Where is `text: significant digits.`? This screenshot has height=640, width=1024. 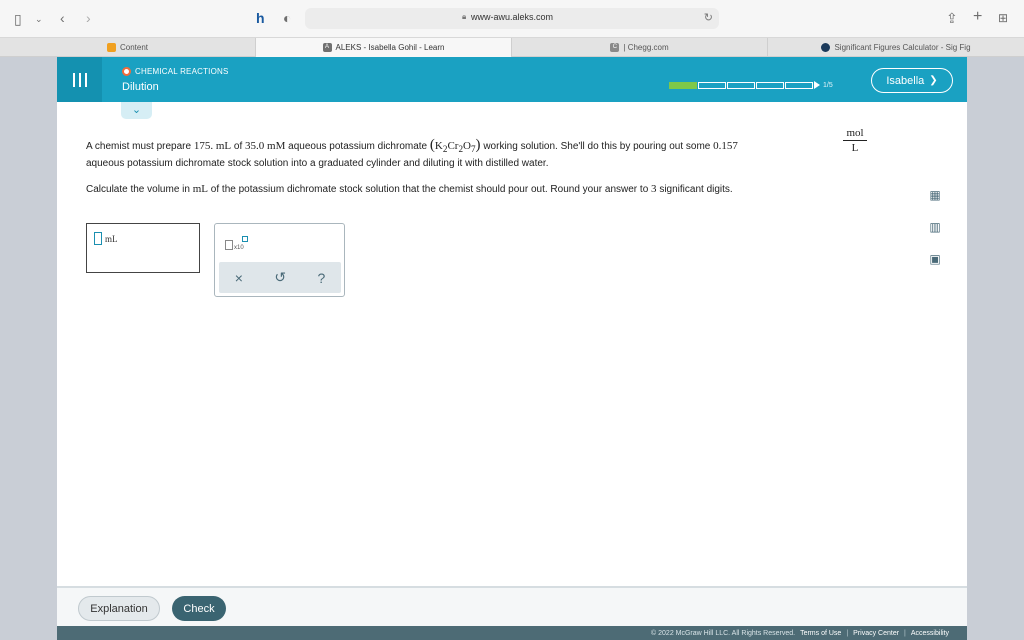
text: significant digits. is located at coordinates (696, 189).